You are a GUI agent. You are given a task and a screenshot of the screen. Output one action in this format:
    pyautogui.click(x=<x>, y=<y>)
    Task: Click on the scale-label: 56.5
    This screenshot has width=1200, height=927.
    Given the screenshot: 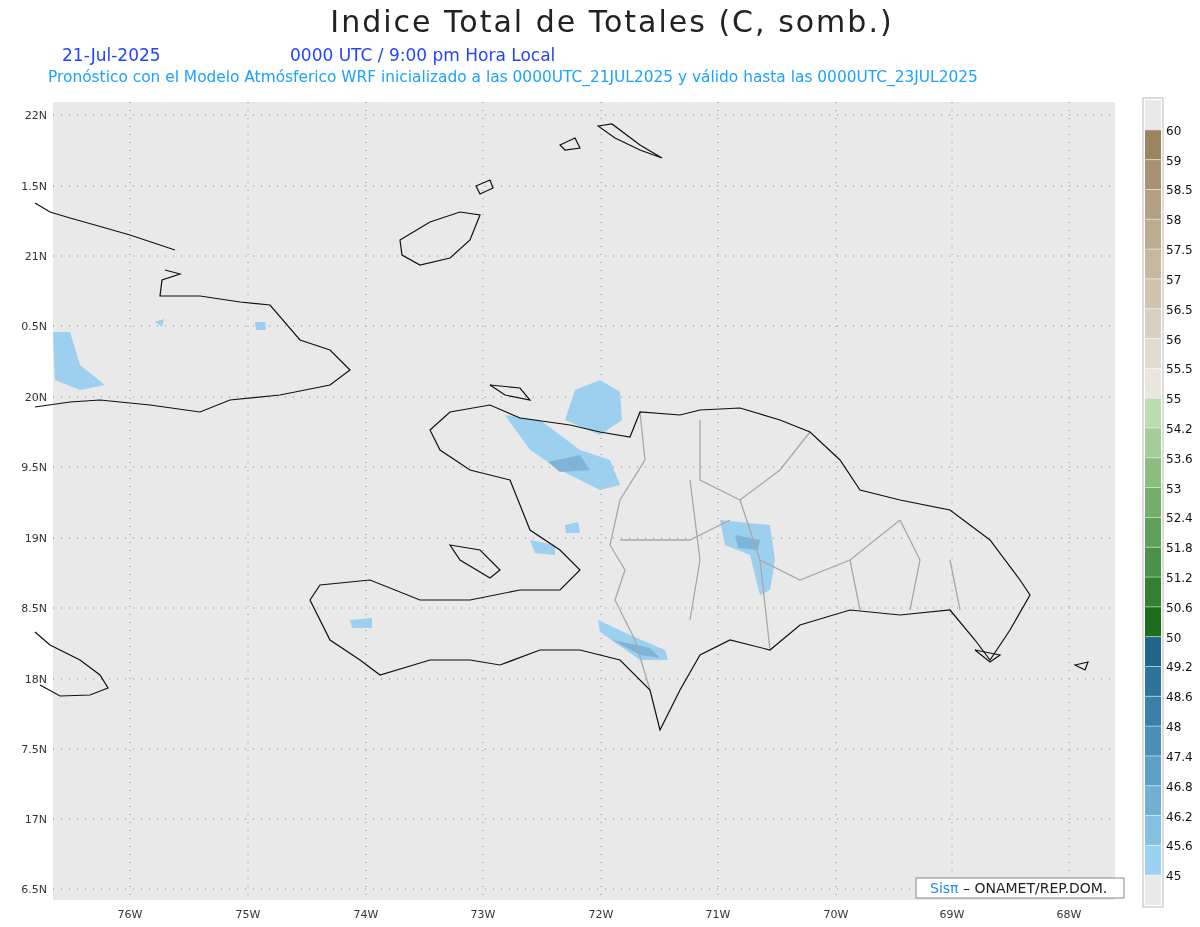 What is the action you would take?
    pyautogui.click(x=1179, y=309)
    